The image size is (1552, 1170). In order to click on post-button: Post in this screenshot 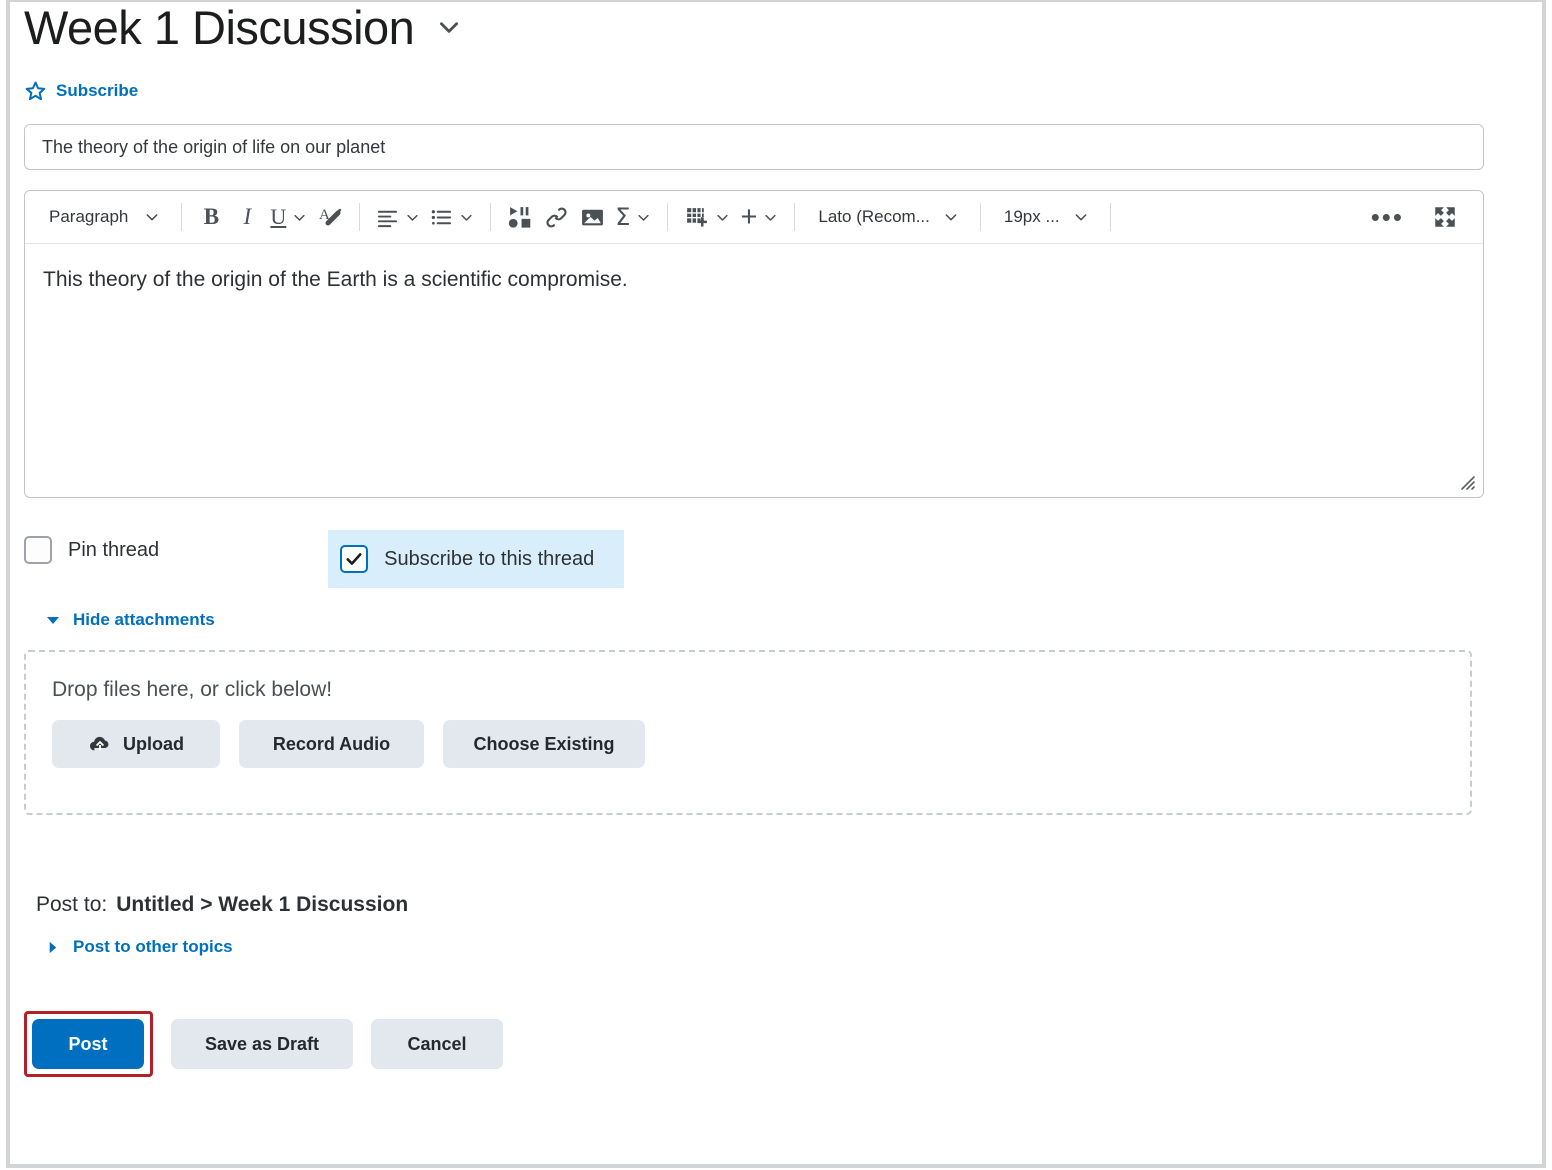, I will do `click(88, 1044)`.